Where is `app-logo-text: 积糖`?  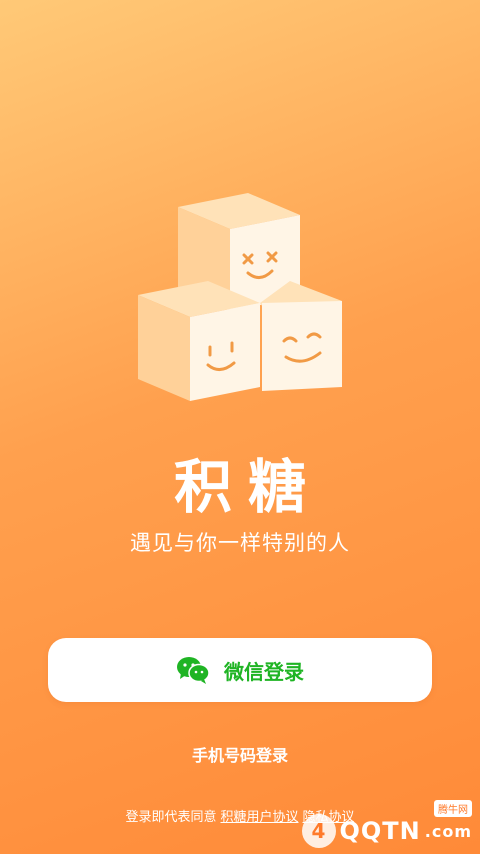
app-logo-text: 积糖 is located at coordinates (247, 487).